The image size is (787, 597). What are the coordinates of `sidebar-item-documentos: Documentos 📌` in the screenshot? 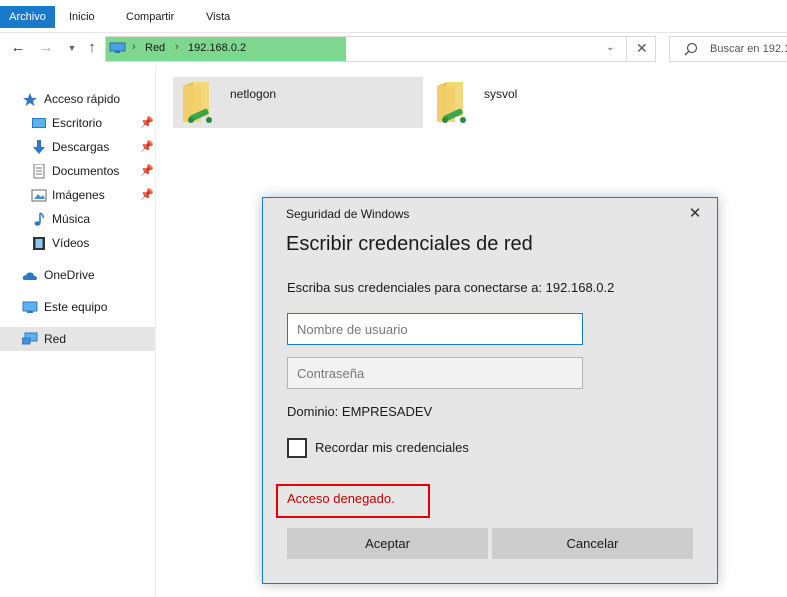 It's located at (77, 171).